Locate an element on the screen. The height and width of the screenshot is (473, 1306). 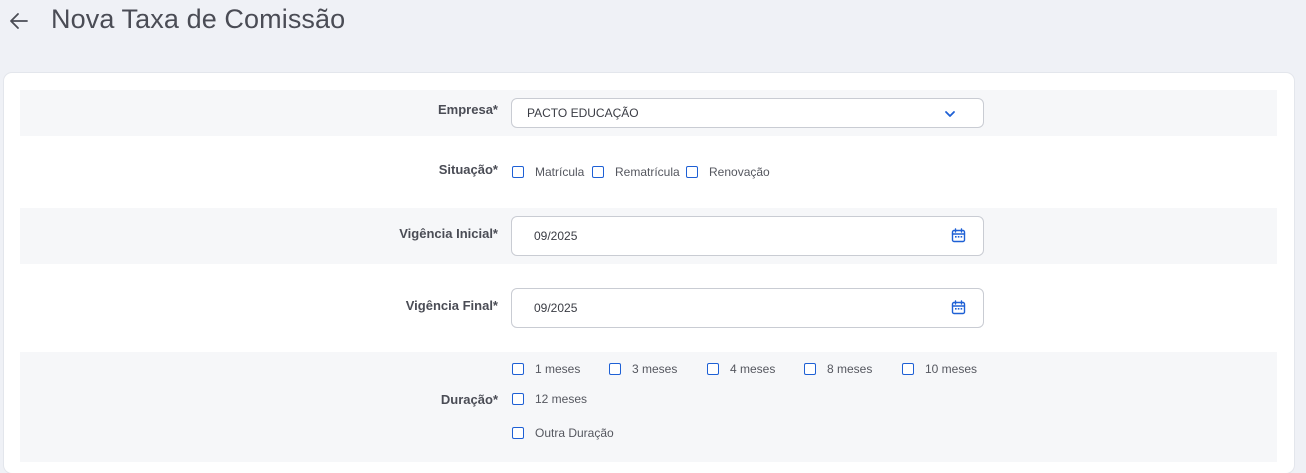
checkbox-renovacao: Renovação is located at coordinates (728, 172).